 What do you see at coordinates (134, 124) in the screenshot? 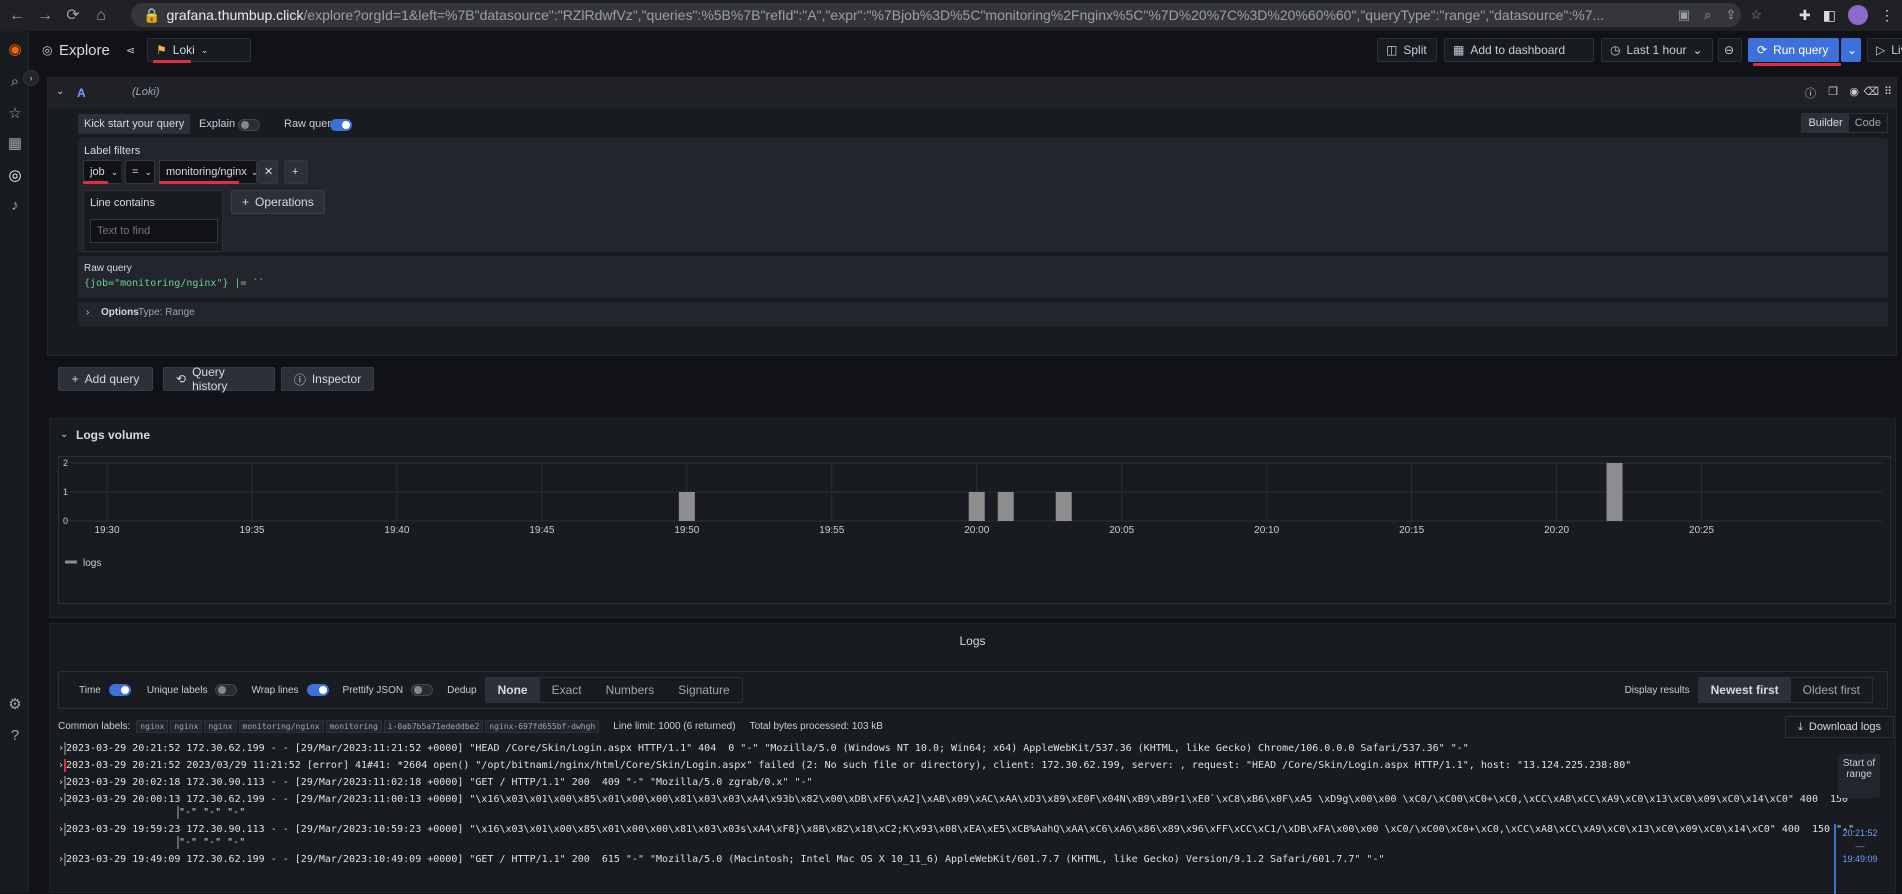
I see `kick-start-button: Kick start your query` at bounding box center [134, 124].